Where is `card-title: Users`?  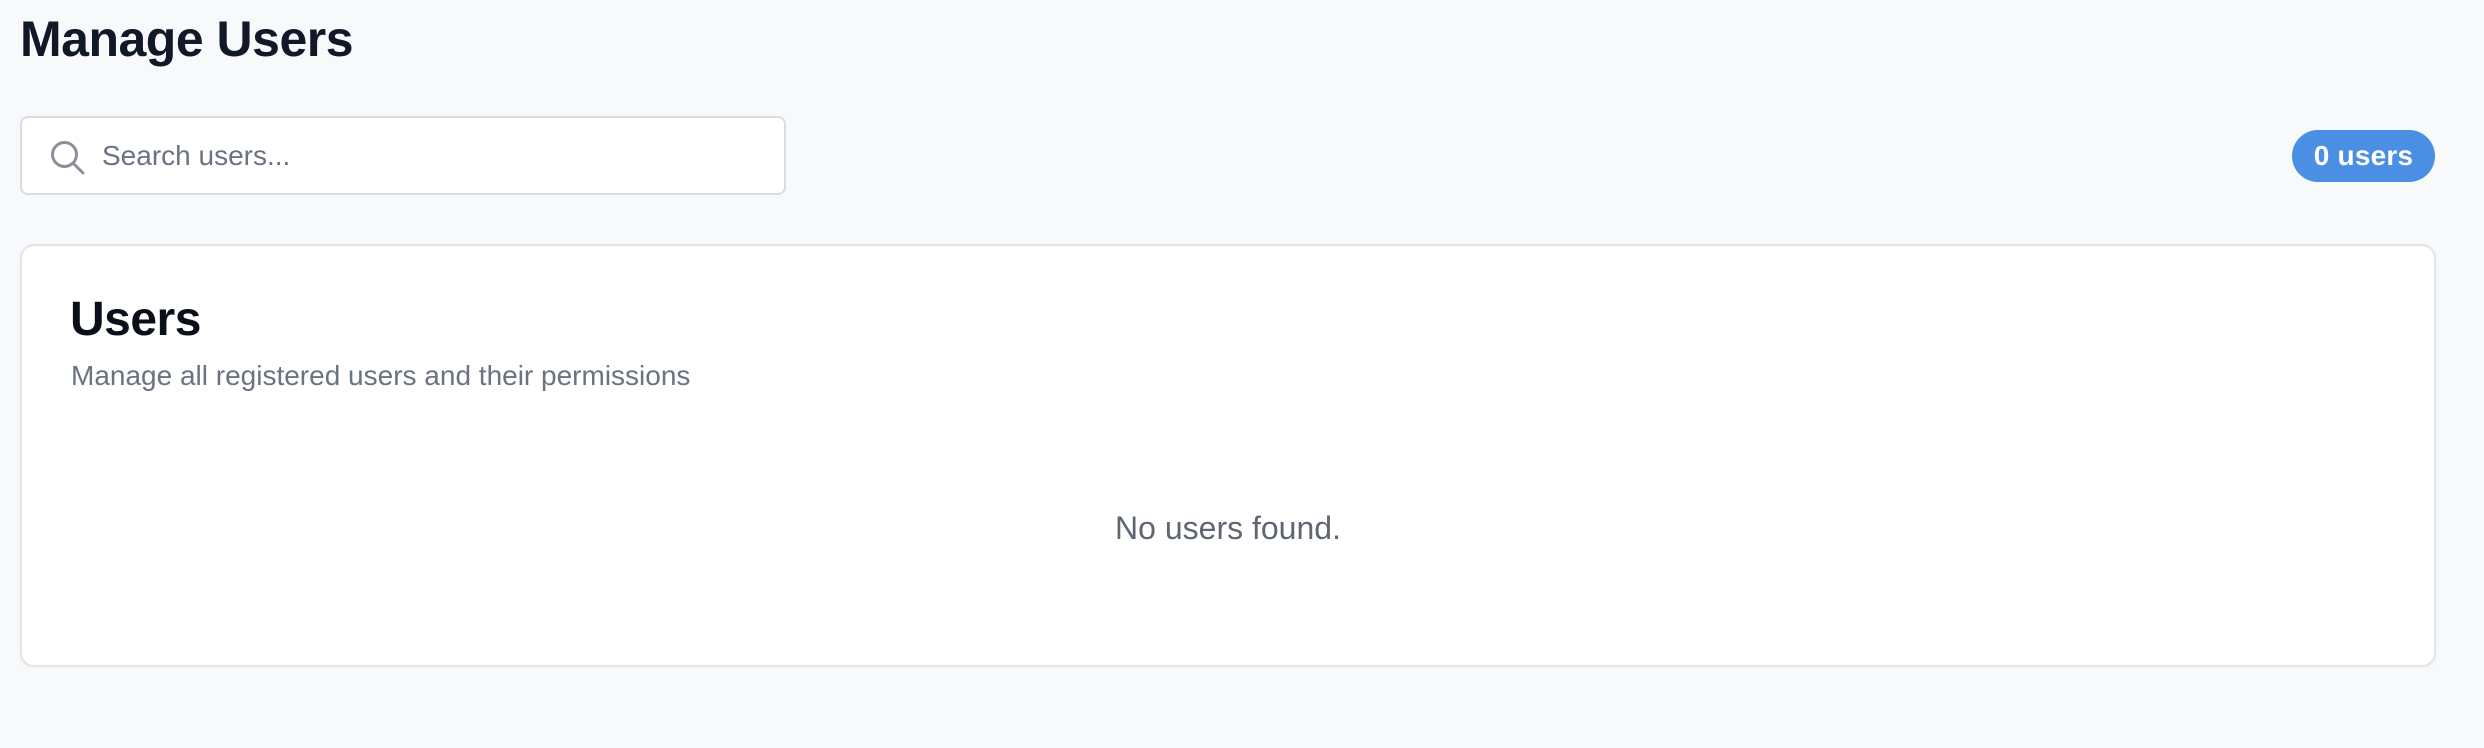
card-title: Users is located at coordinates (135, 319).